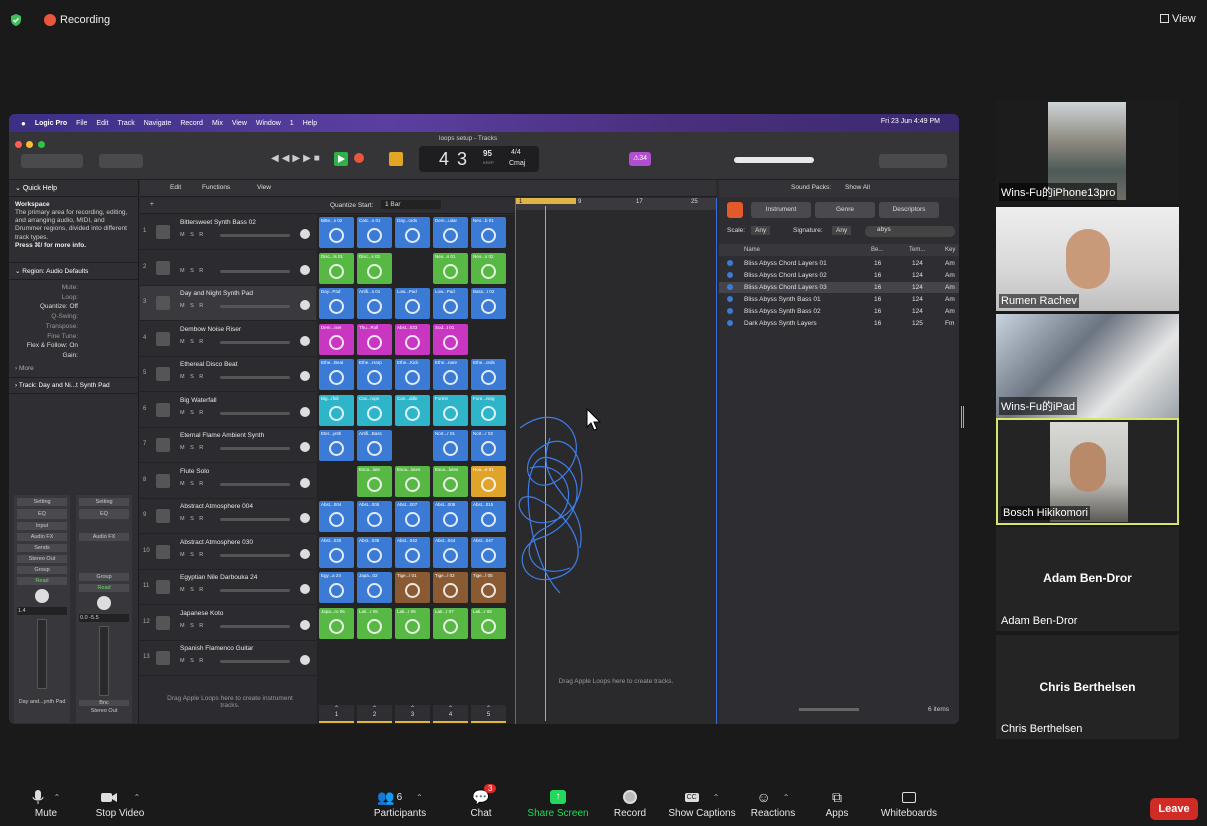 This screenshot has width=1207, height=826. Describe the element at coordinates (336, 339) in the screenshot. I see `loop-cell: Dem...iser` at that location.